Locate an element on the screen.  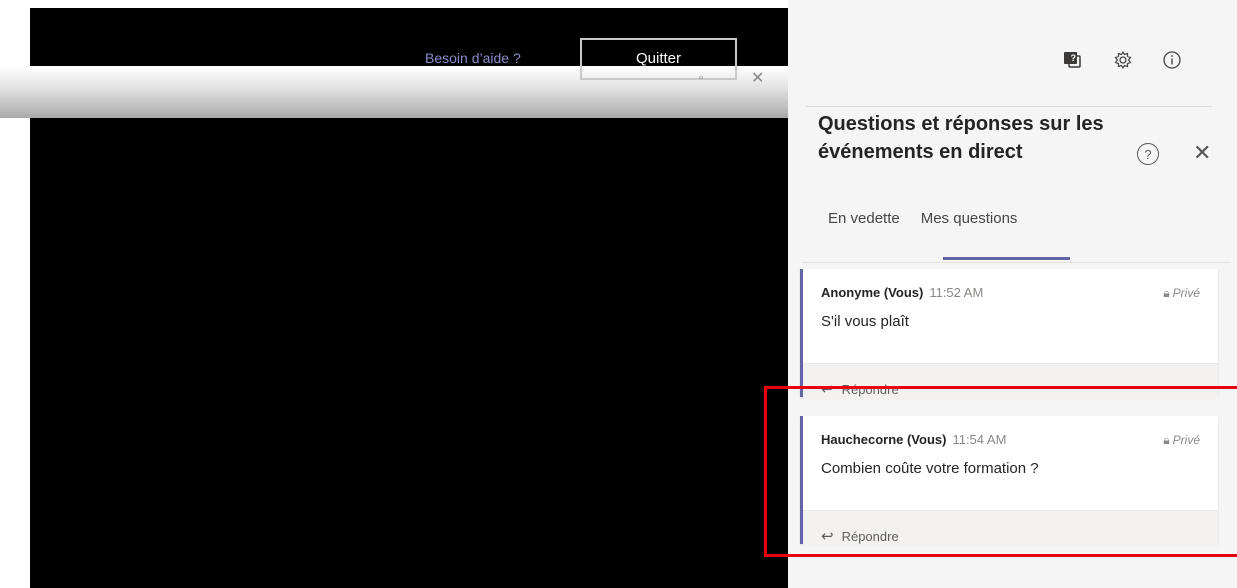
tab-bar: En vedette Mes questions is located at coordinates (922, 218).